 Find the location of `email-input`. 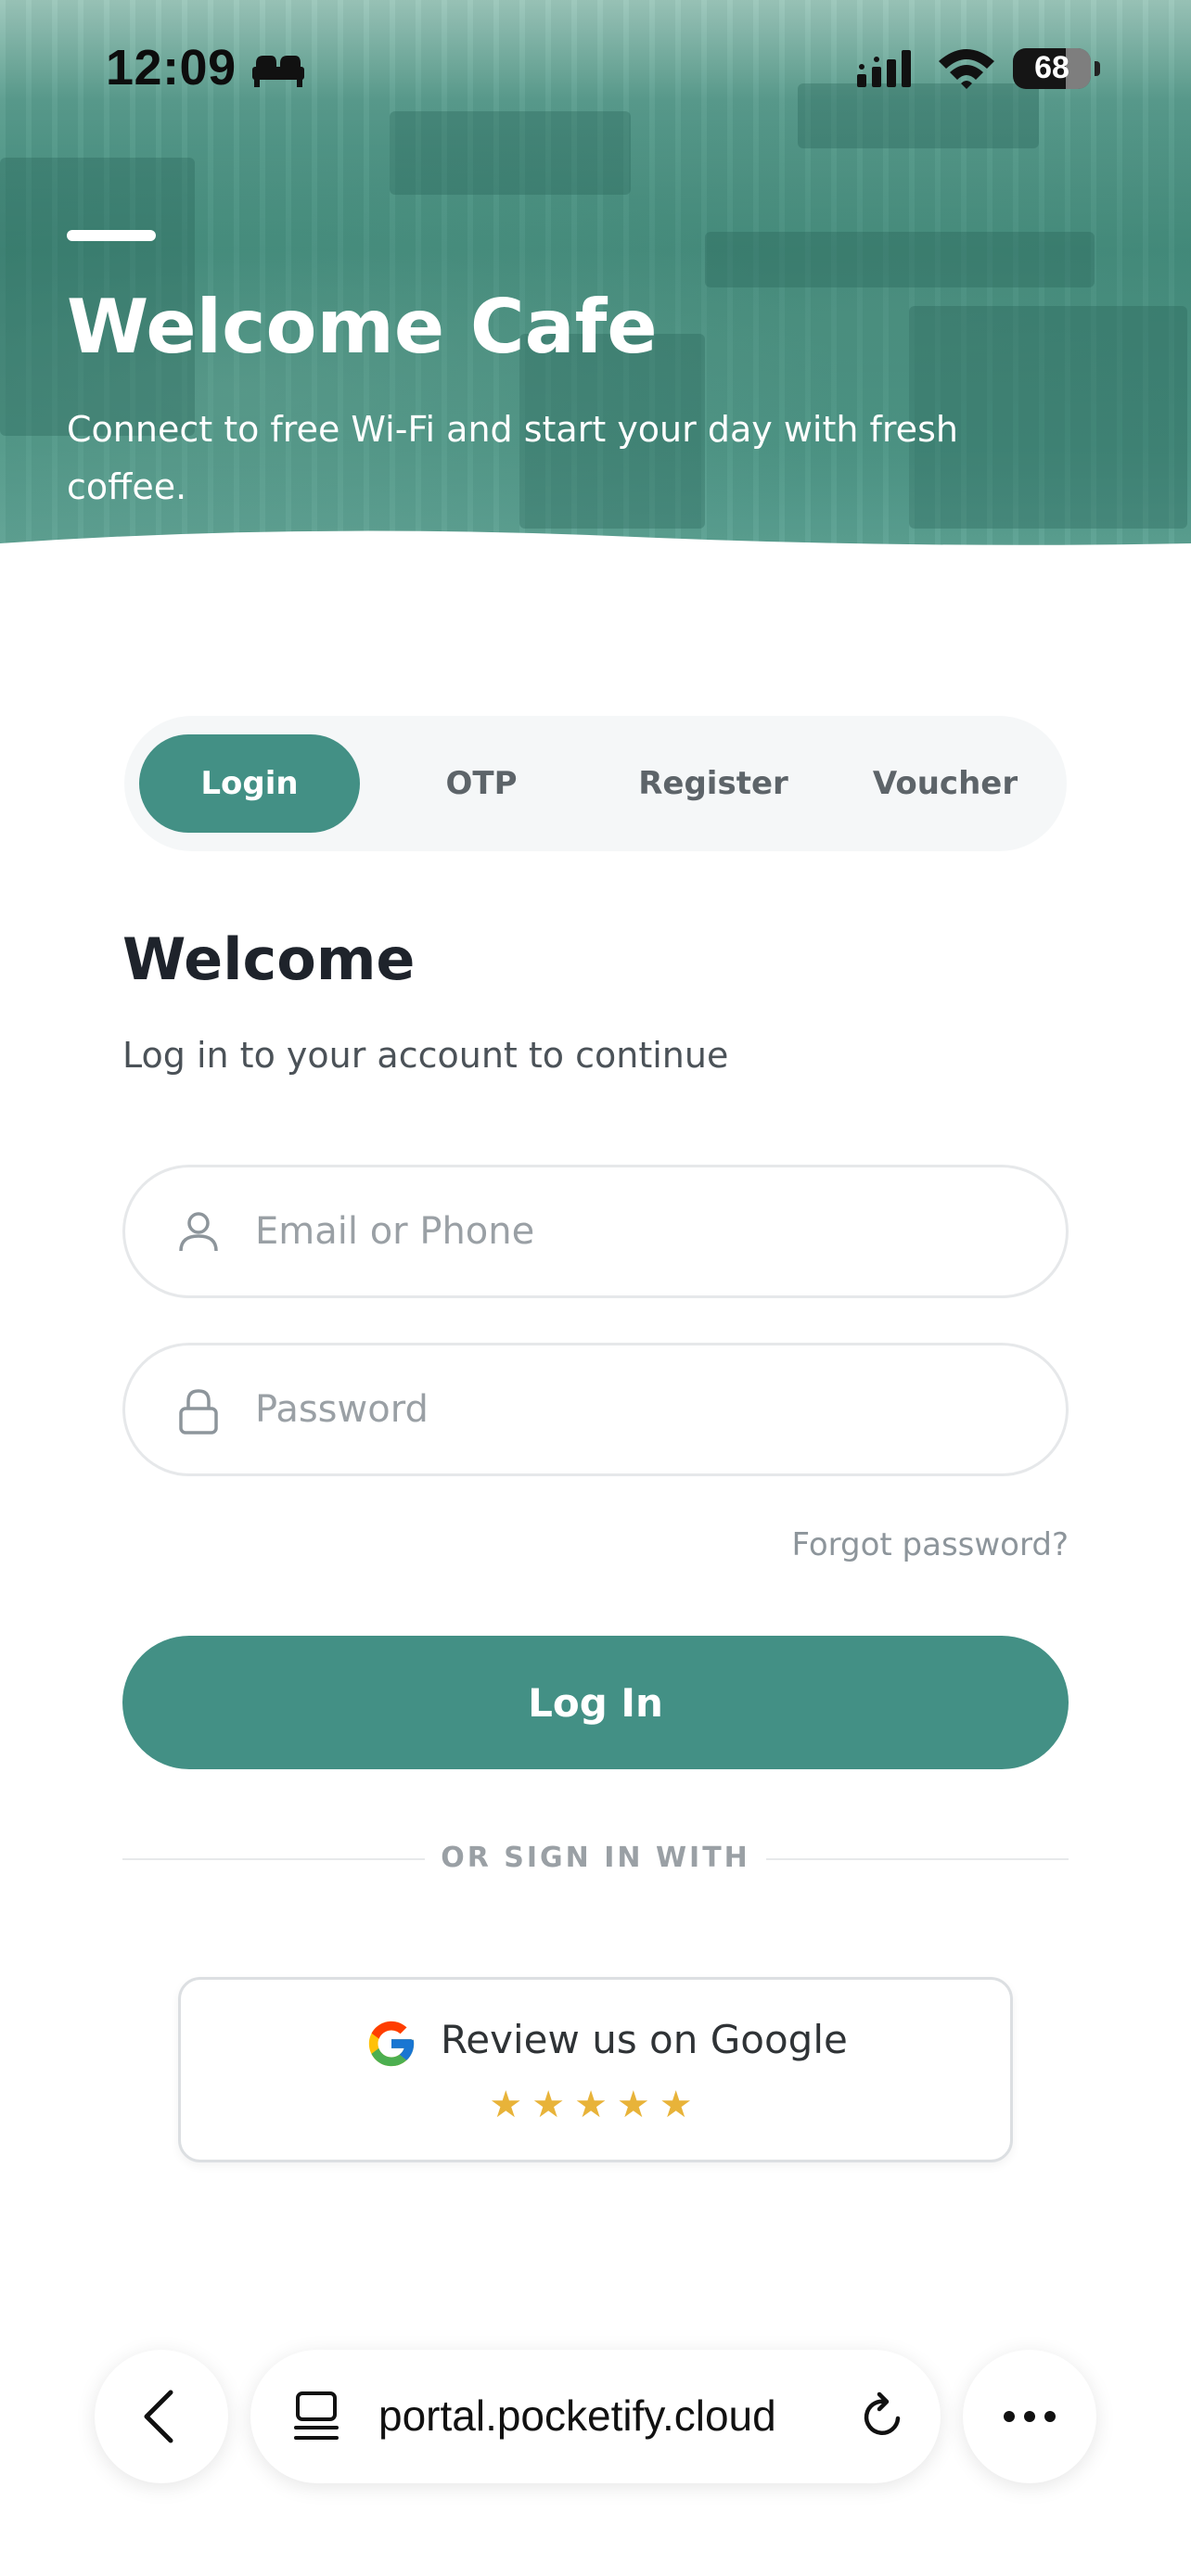

email-input is located at coordinates (642, 1231).